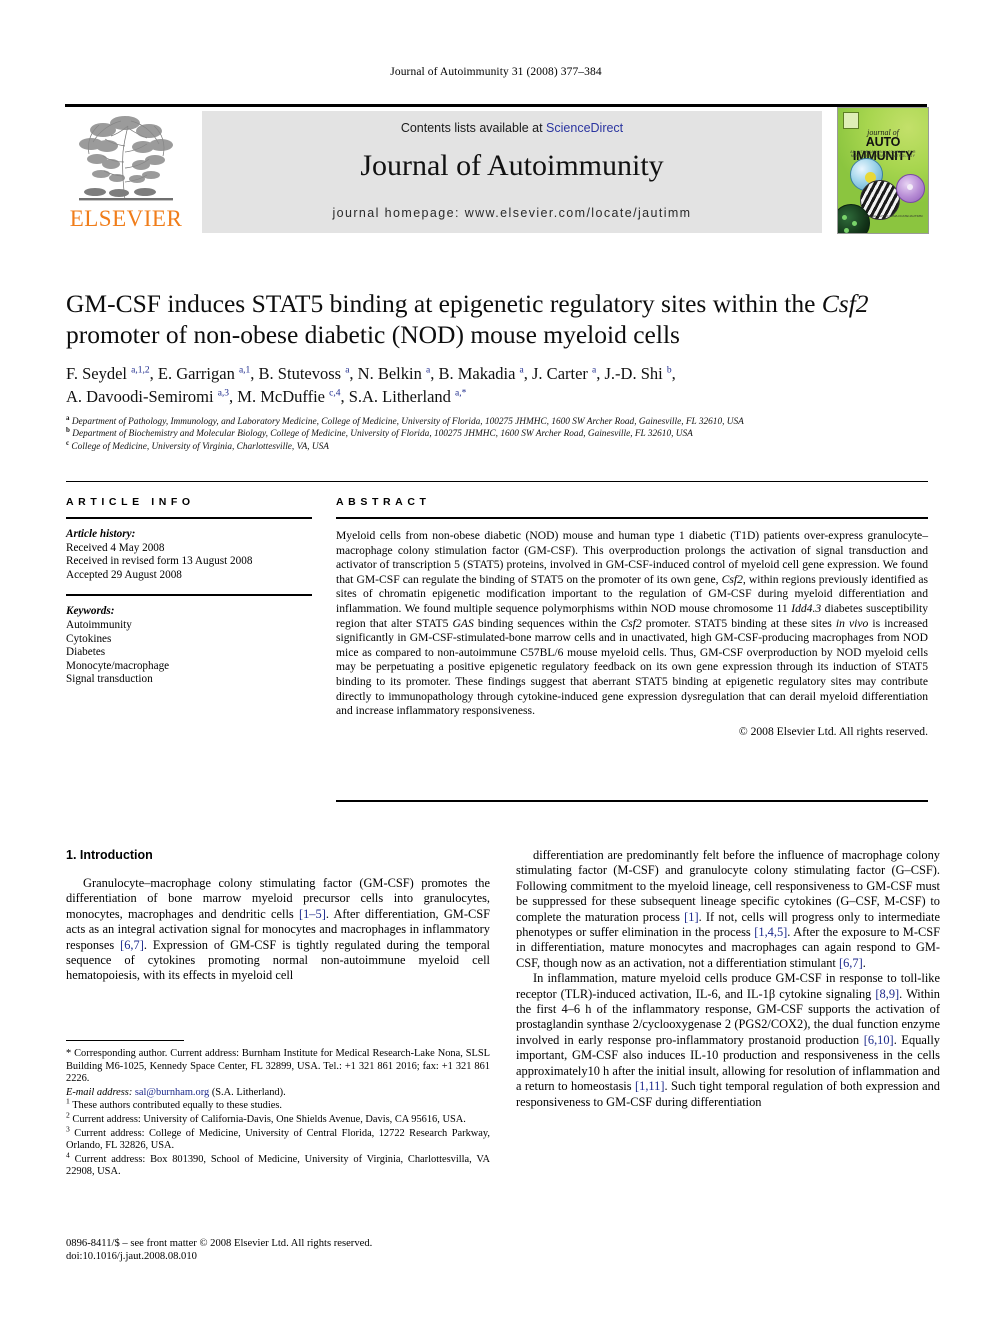 This screenshot has width=992, height=1323. I want to click on keyword-item: Autoimmunity, so click(99, 624).